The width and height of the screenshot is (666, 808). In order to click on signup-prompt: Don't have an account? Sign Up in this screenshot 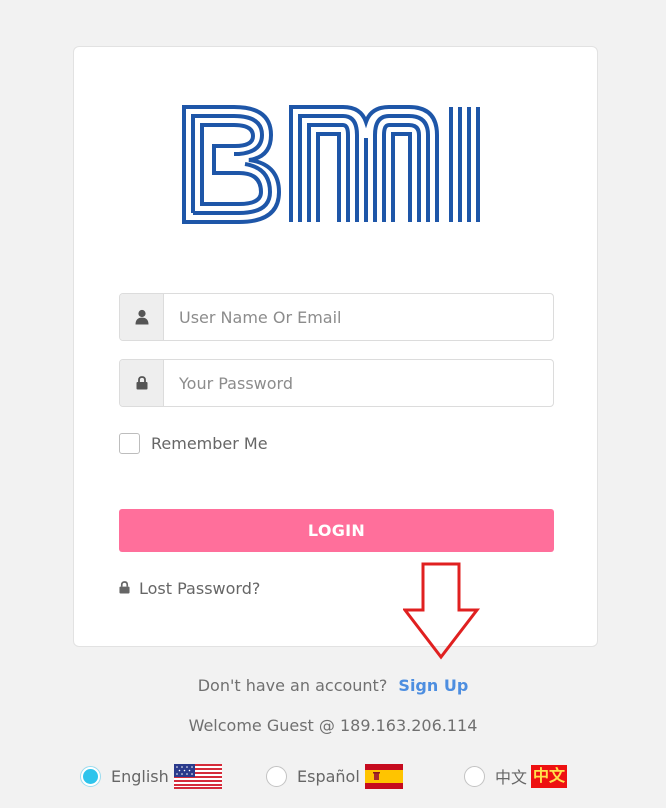, I will do `click(333, 685)`.